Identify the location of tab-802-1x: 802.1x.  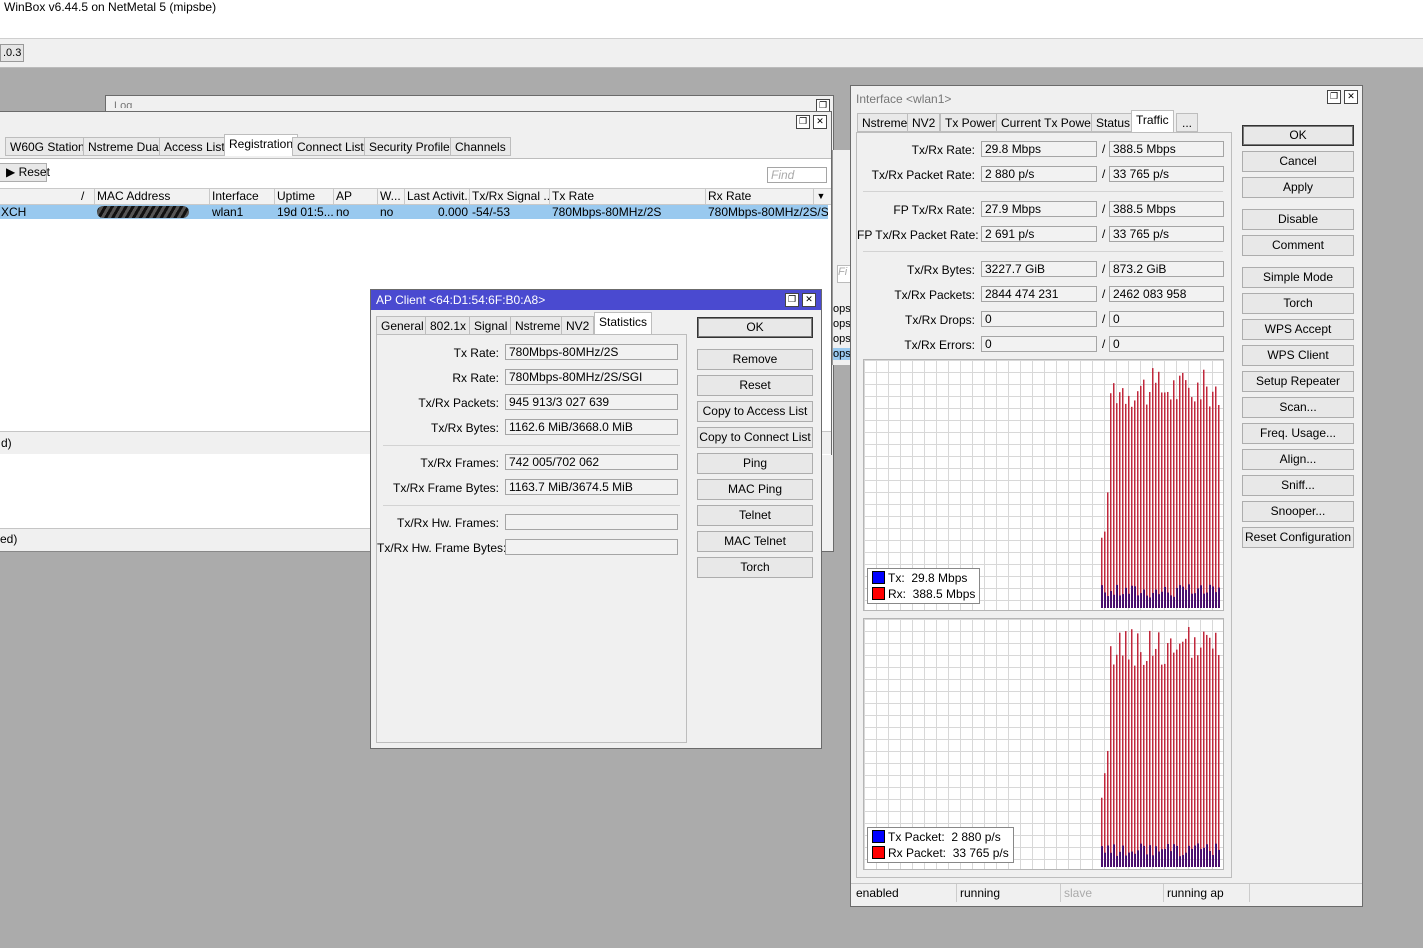
(448, 325).